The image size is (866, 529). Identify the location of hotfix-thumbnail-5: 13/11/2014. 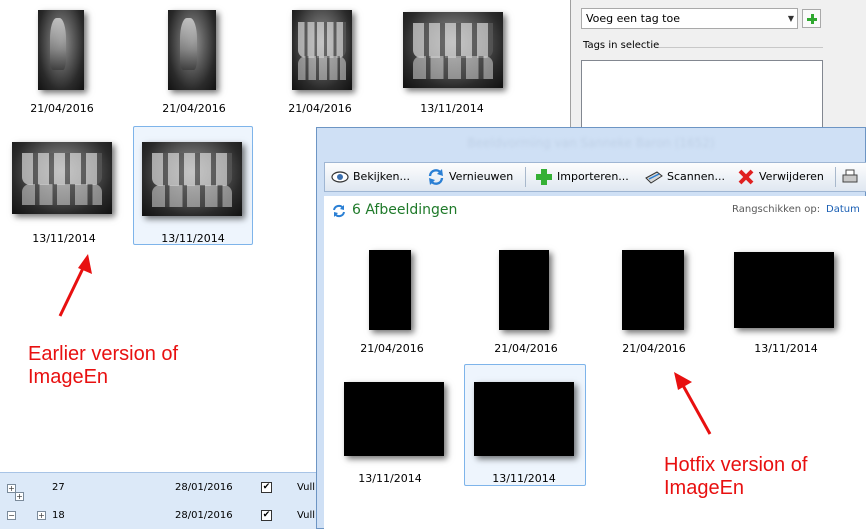
(396, 429).